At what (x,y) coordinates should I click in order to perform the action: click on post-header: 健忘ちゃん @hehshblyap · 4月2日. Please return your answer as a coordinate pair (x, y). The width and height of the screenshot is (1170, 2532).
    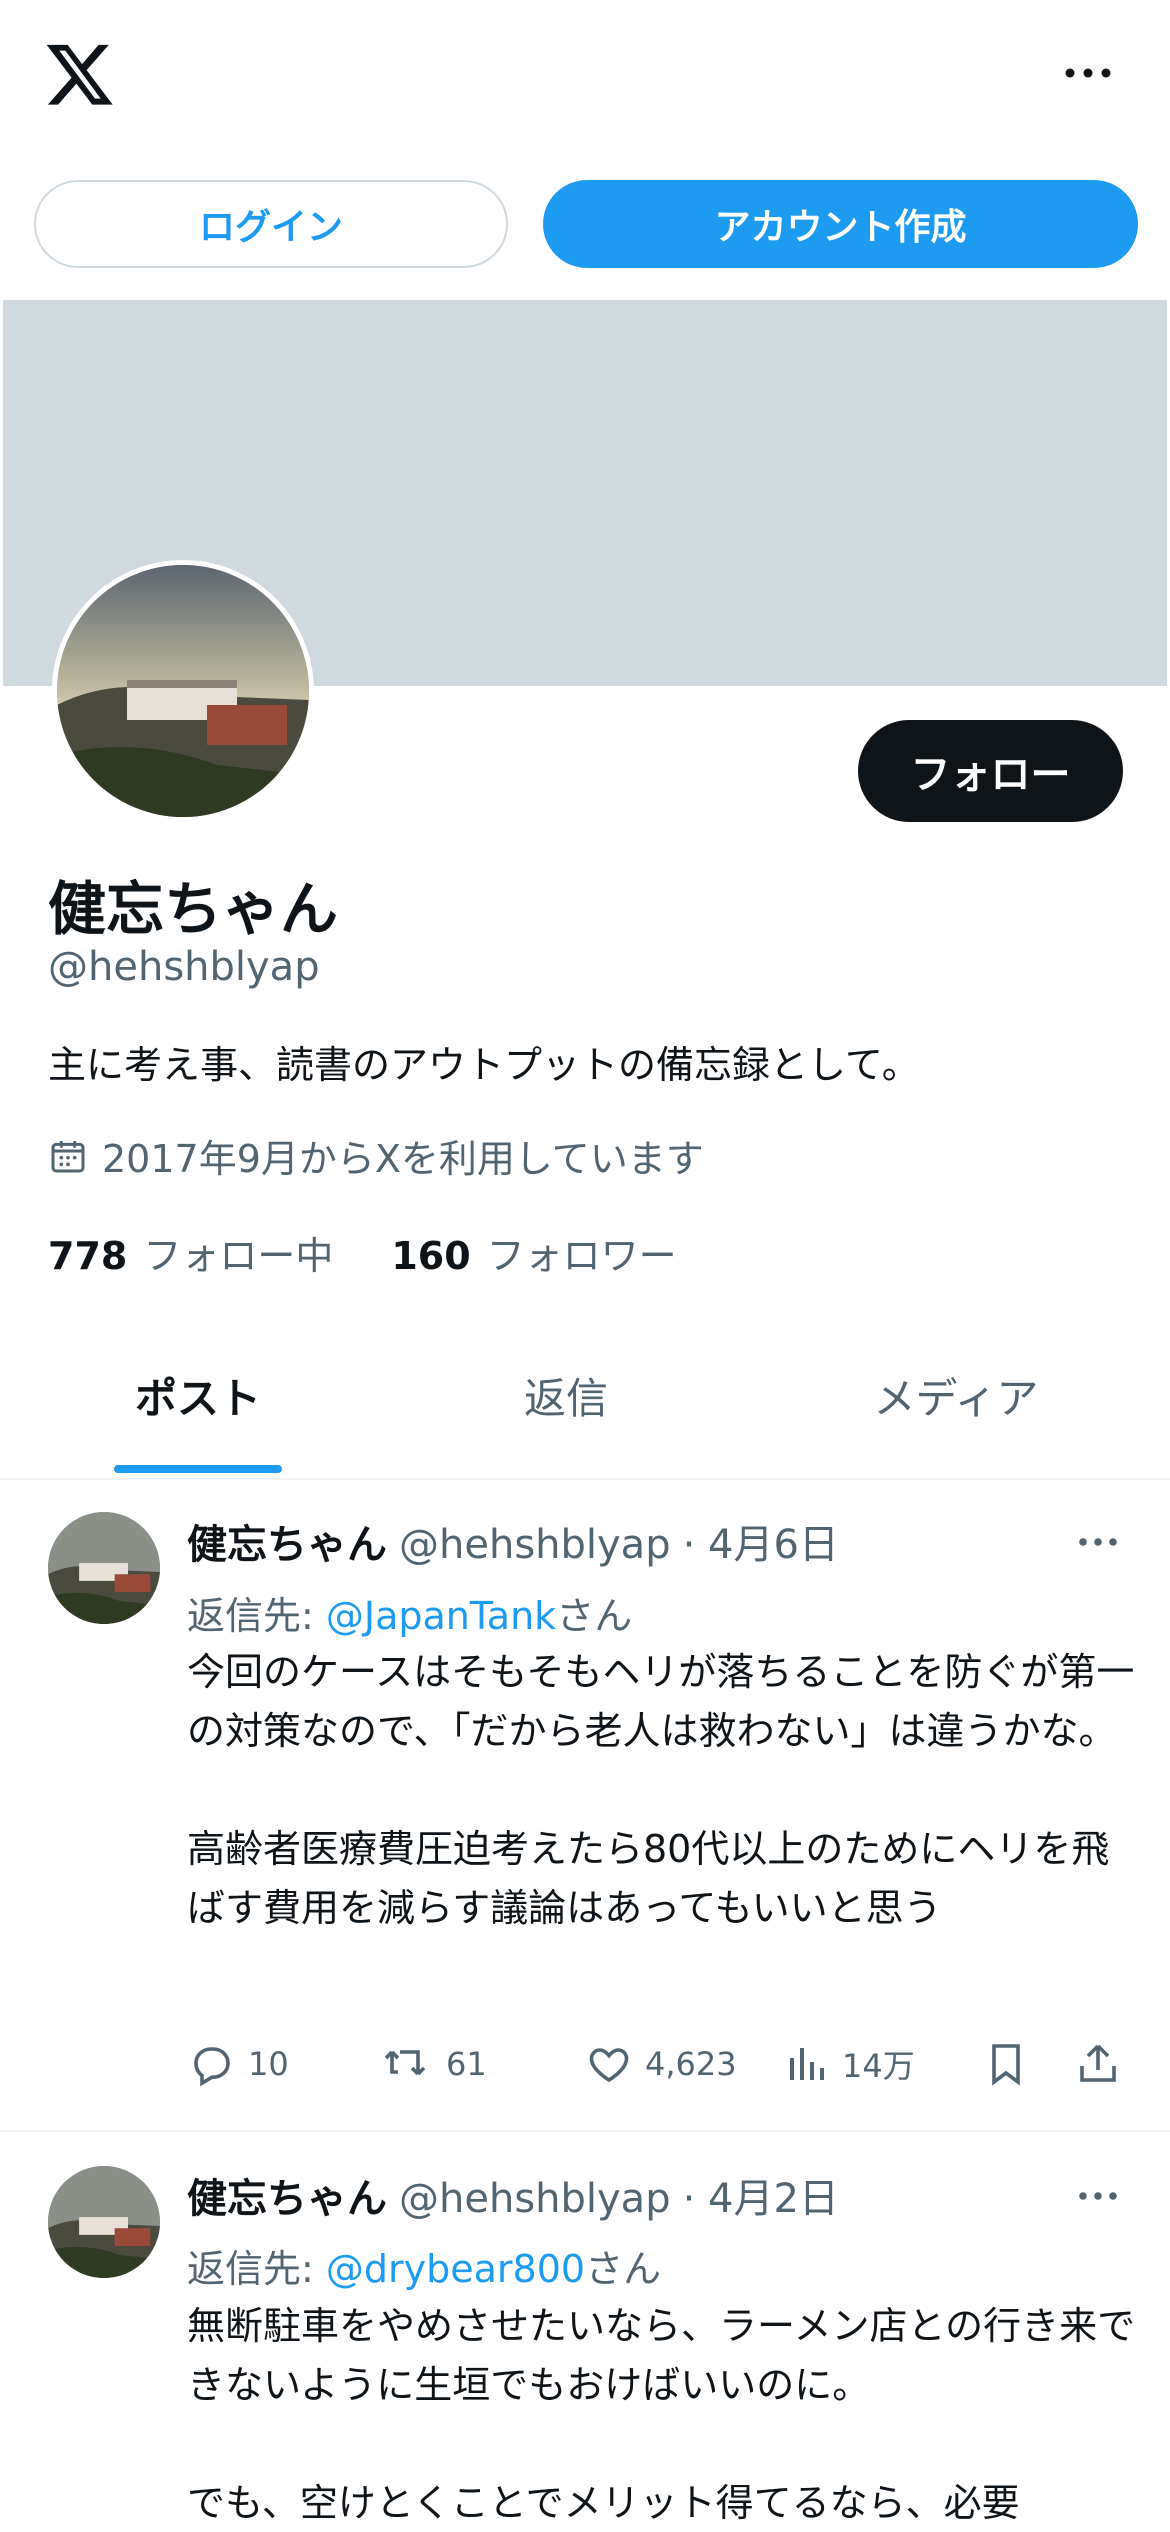
    Looking at the image, I should click on (513, 2195).